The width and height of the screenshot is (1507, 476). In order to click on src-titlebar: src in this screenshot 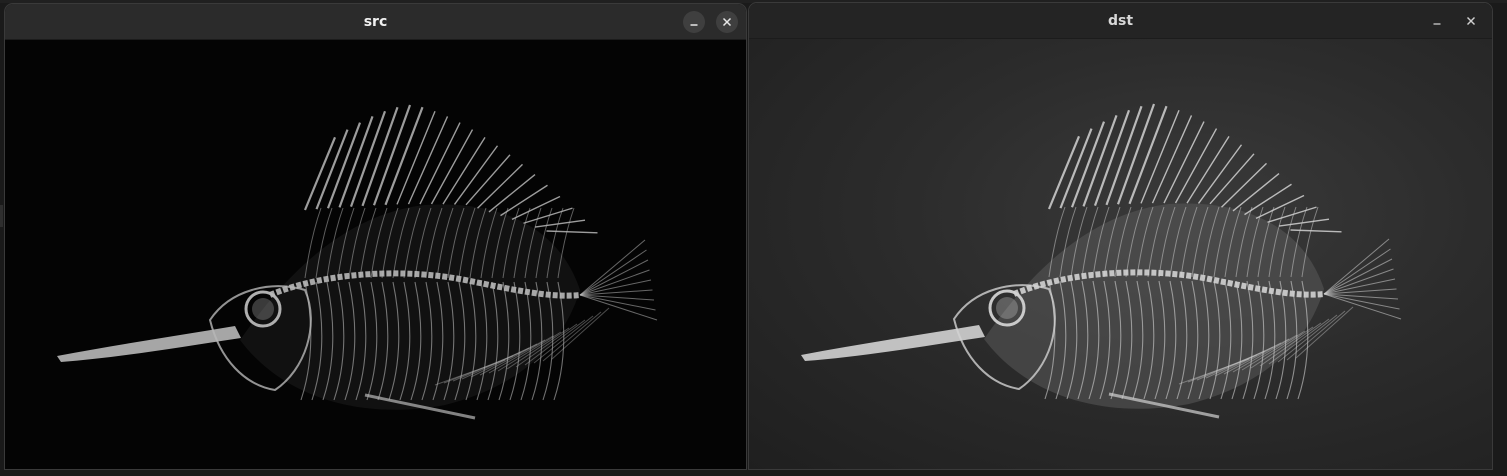, I will do `click(375, 22)`.